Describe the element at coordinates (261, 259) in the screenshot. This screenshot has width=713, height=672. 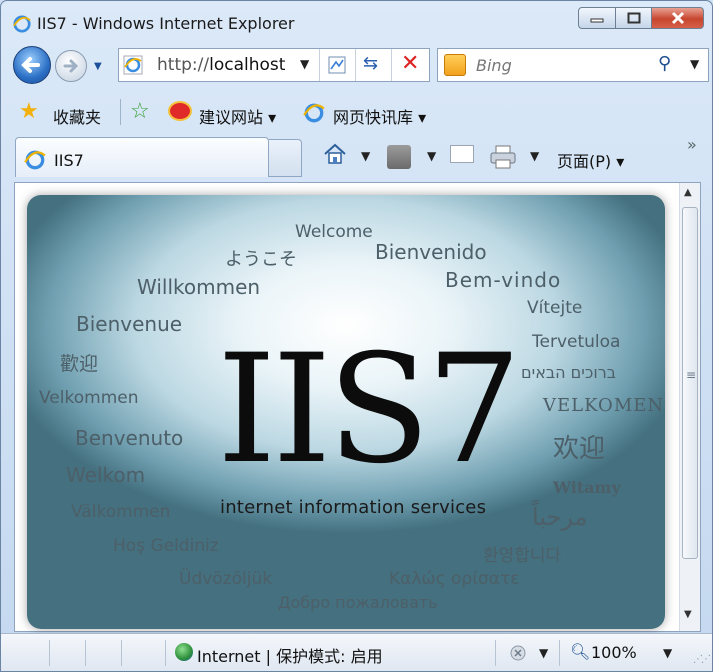
I see `welcome-word: ようこそ` at that location.